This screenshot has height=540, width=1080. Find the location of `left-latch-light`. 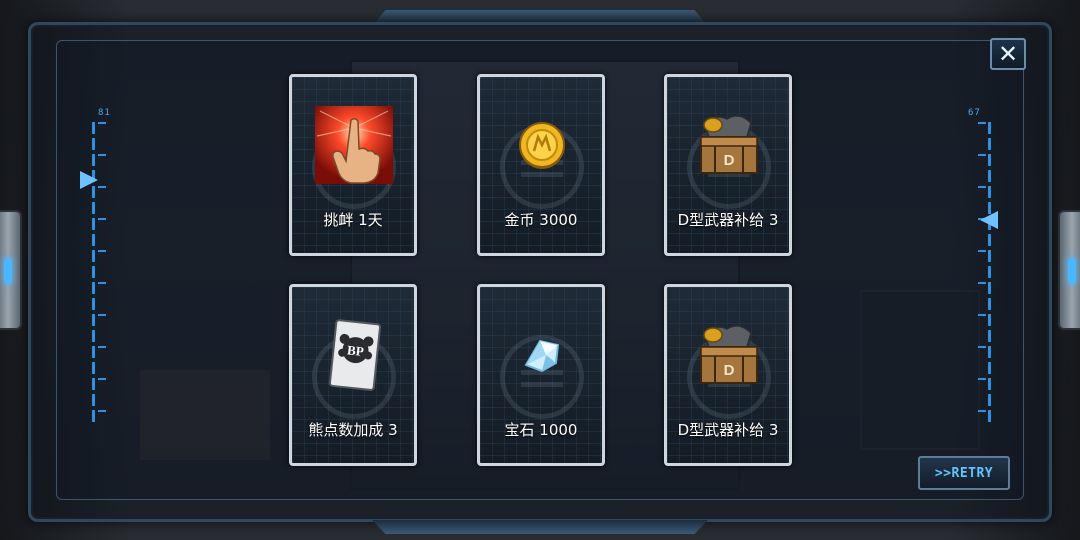

left-latch-light is located at coordinates (8, 271).